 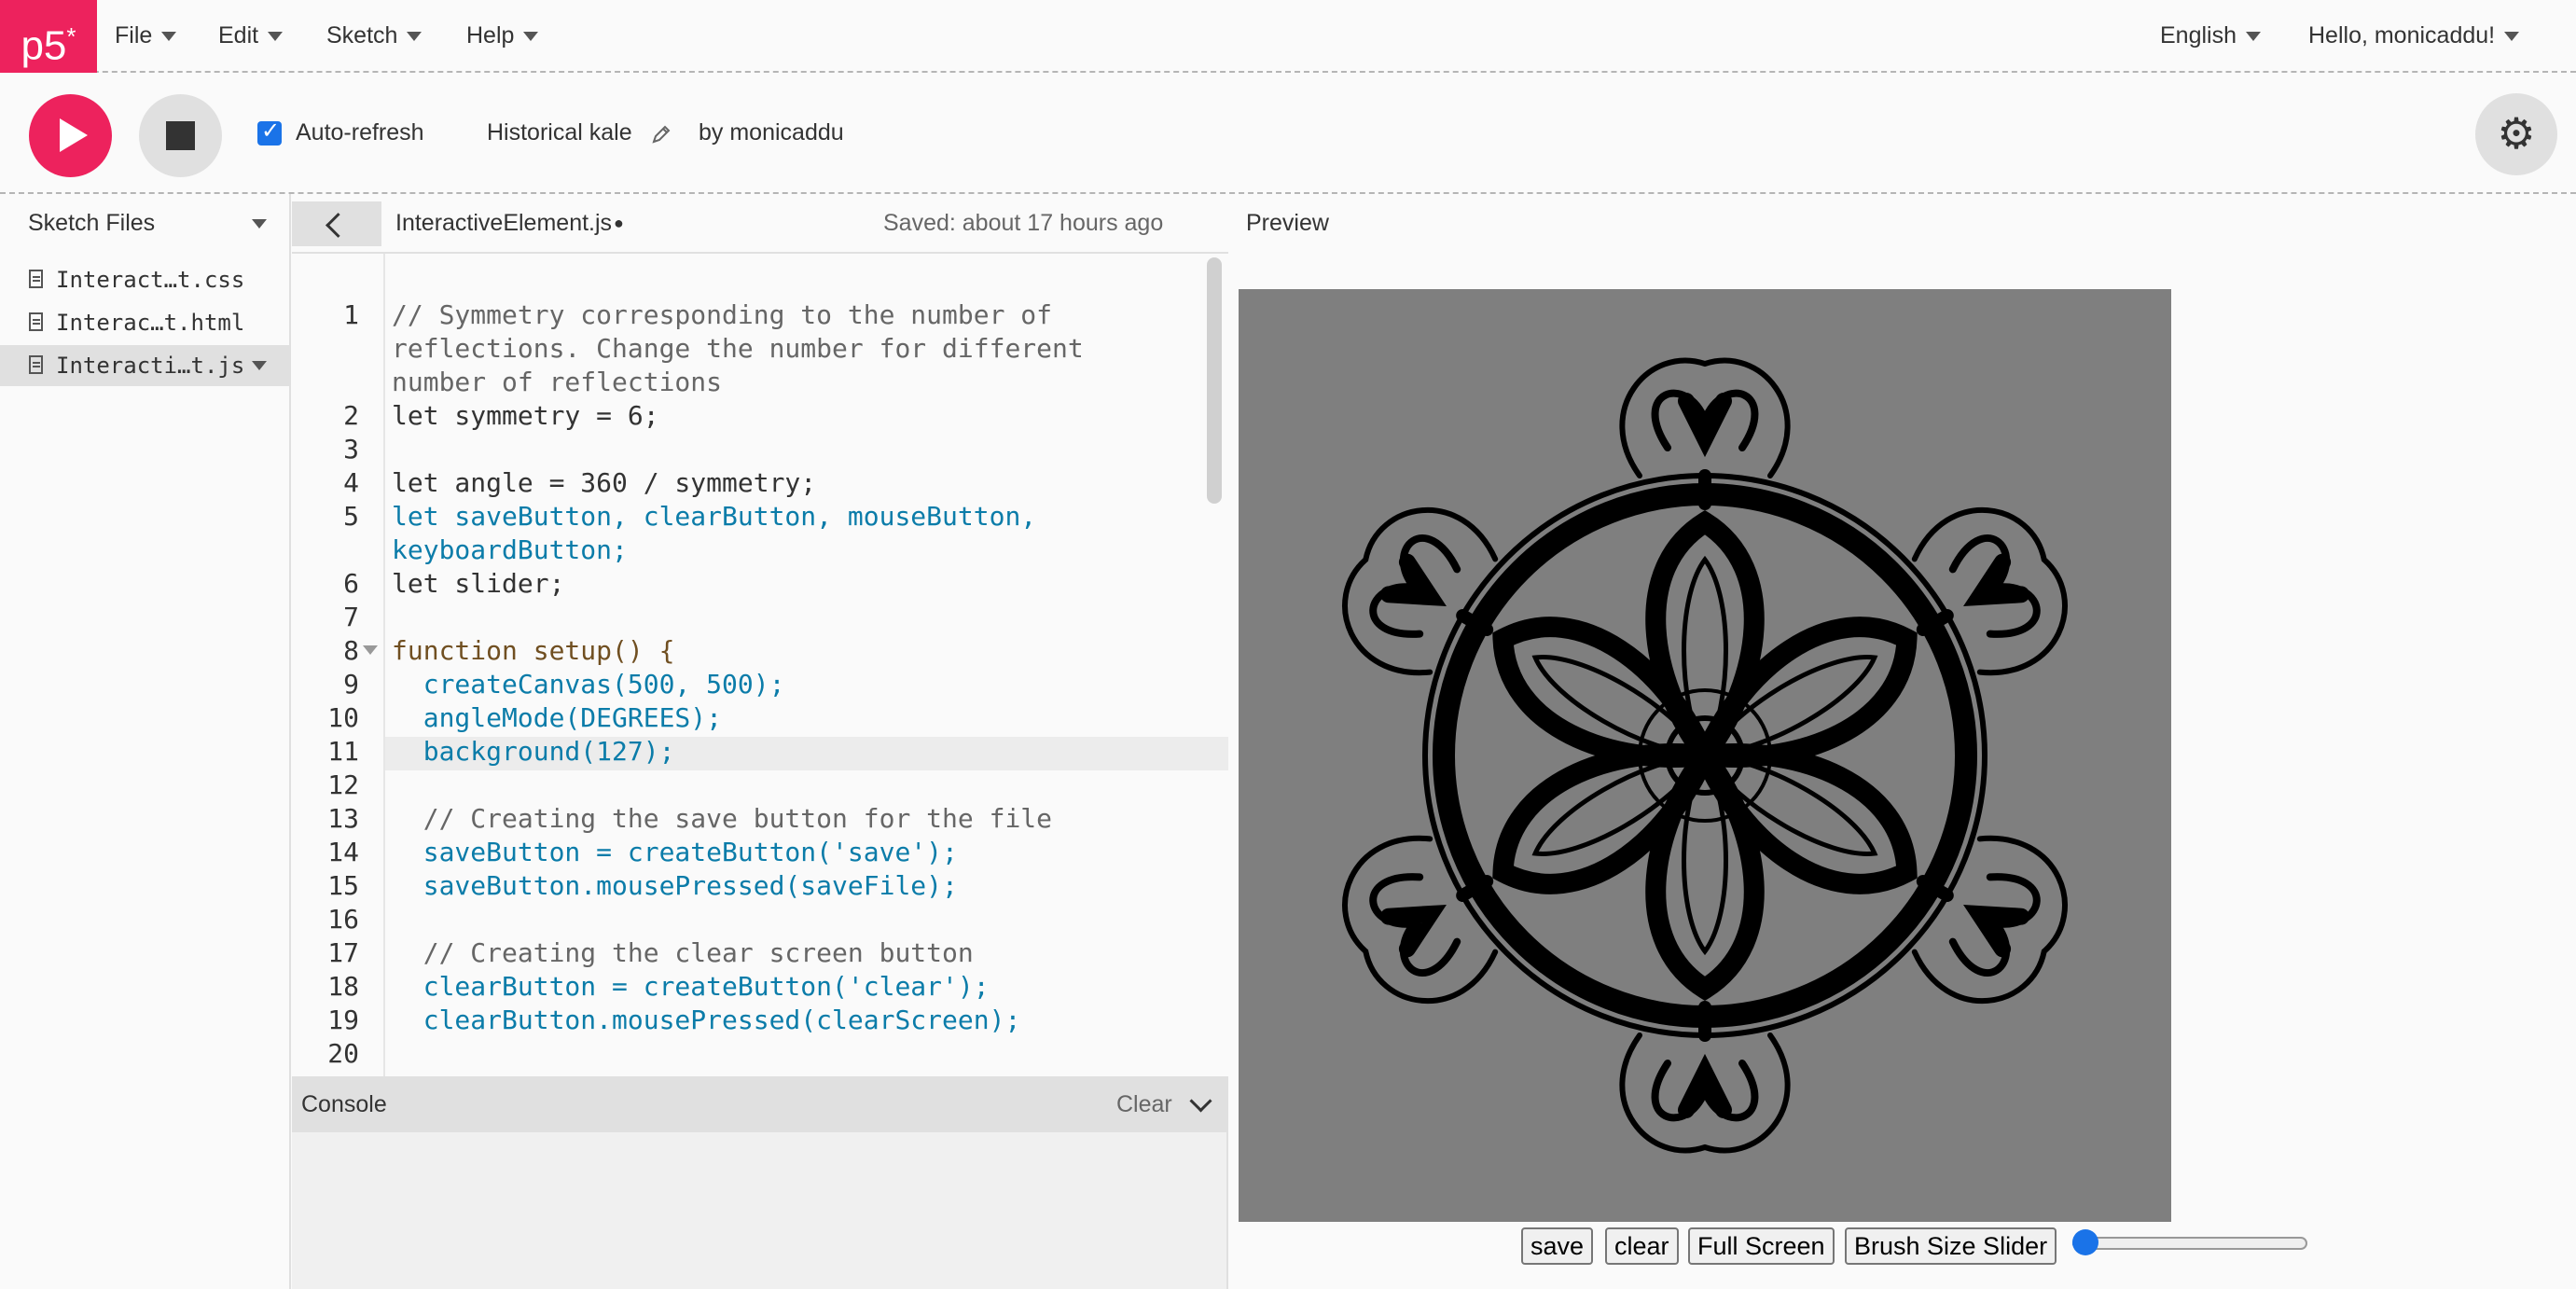 What do you see at coordinates (351, 617) in the screenshot?
I see `line-number: 7` at bounding box center [351, 617].